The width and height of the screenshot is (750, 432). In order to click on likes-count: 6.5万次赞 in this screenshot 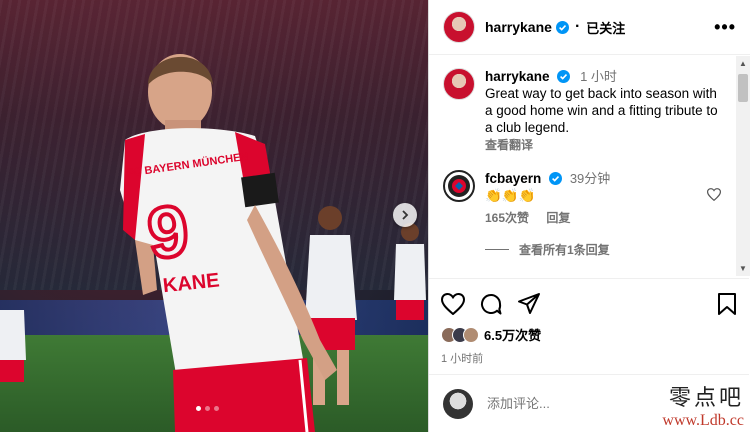, I will do `click(512, 334)`.